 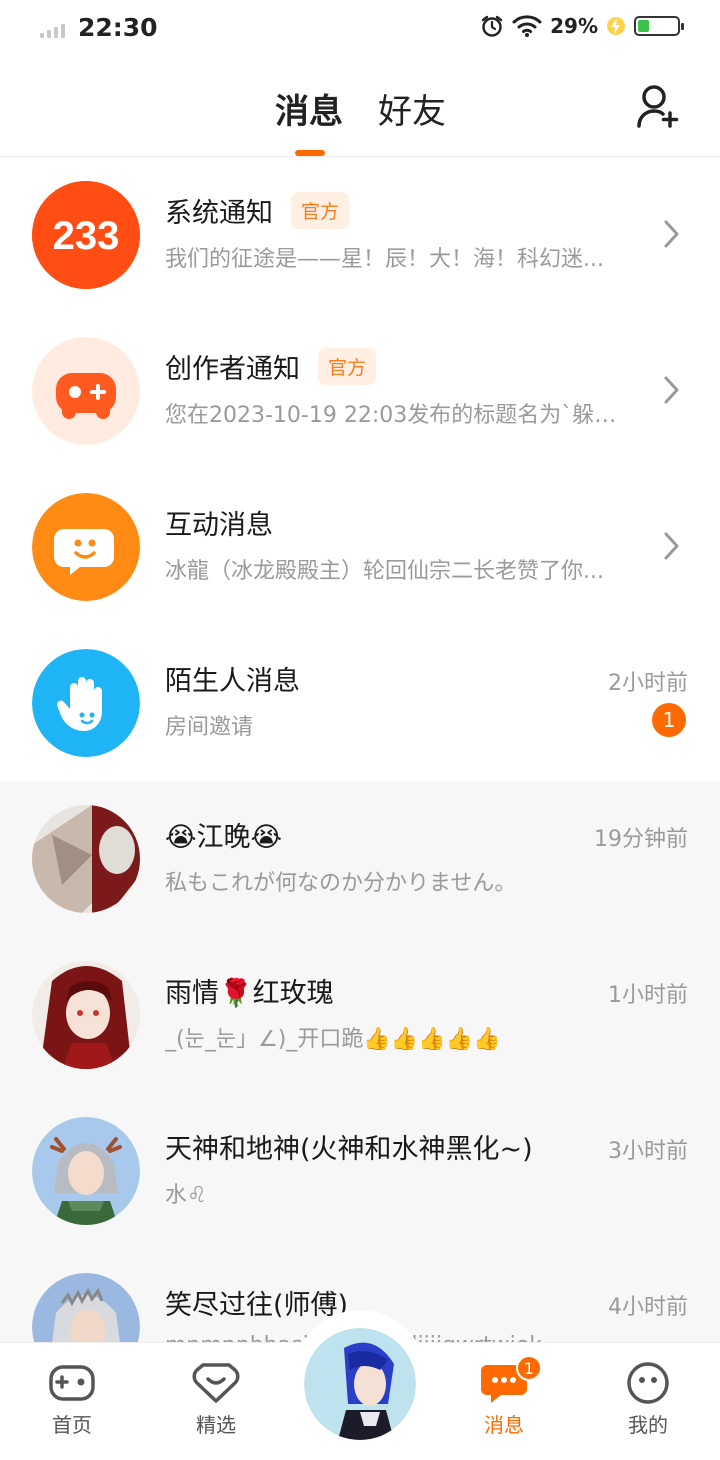 What do you see at coordinates (492, 26) in the screenshot?
I see `alarm-icon` at bounding box center [492, 26].